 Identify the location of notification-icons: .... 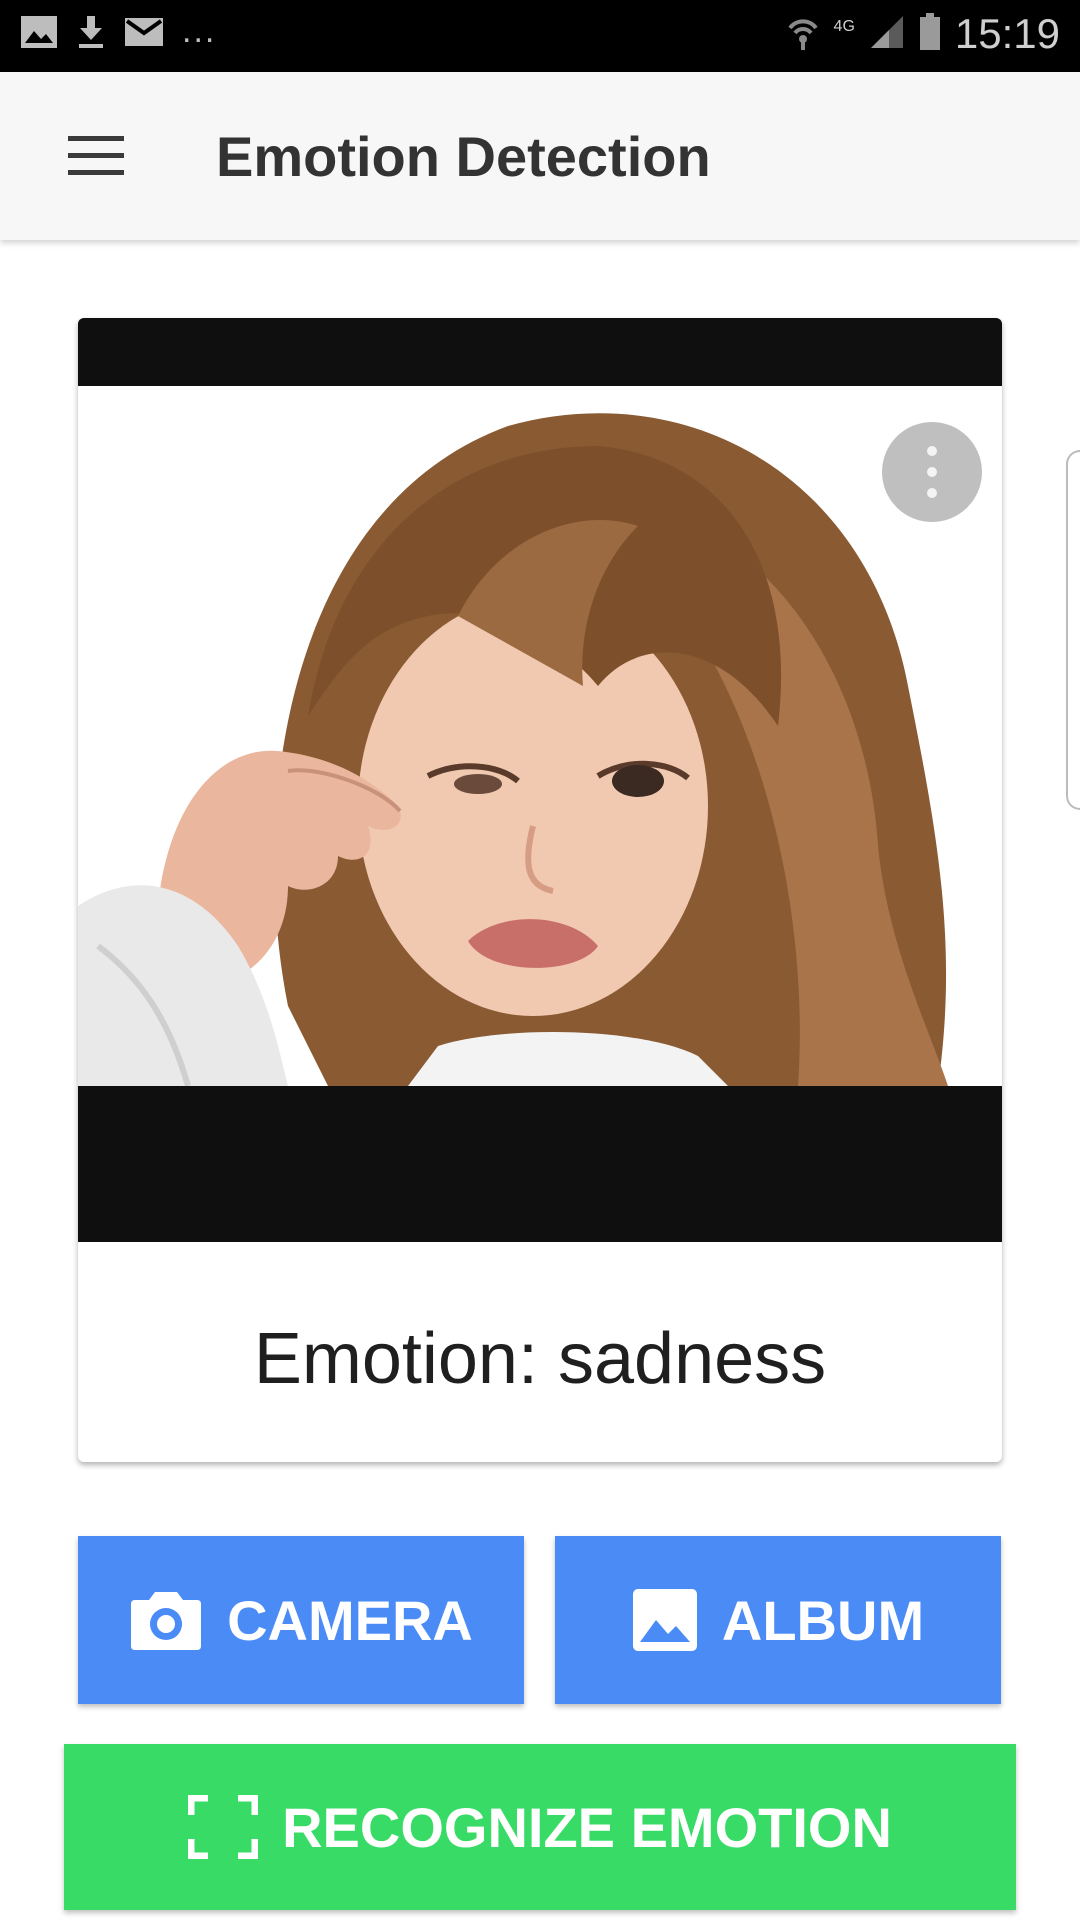
(118, 33).